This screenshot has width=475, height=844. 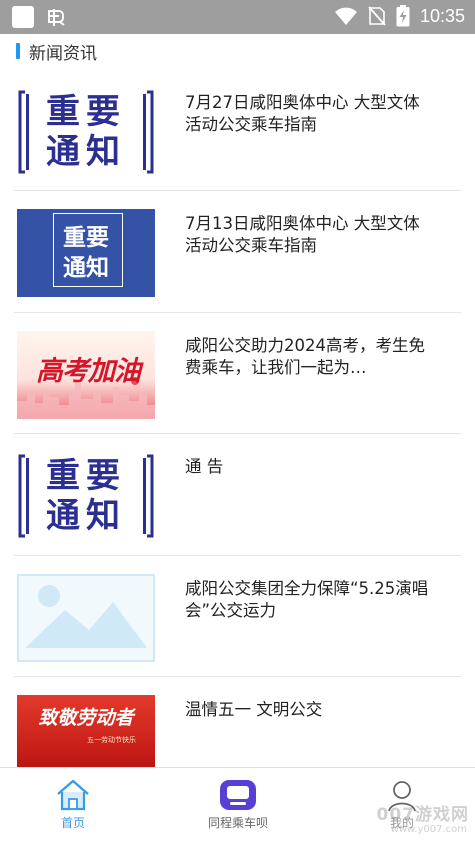 I want to click on home-icon, so click(x=73, y=795).